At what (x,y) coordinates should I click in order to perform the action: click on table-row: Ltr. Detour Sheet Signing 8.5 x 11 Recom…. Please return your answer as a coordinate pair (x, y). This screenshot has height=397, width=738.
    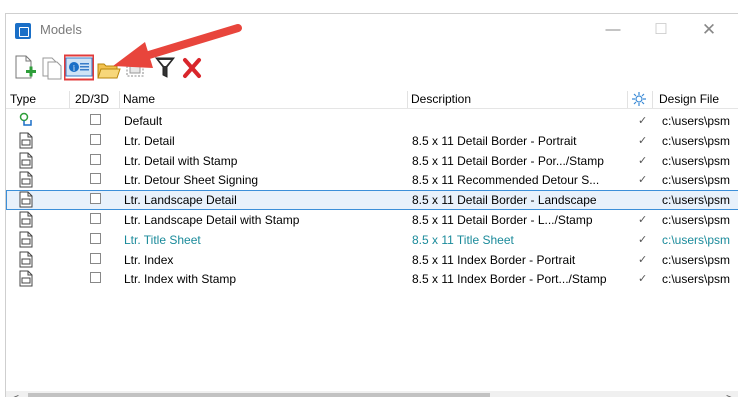
    Looking at the image, I should click on (372, 180).